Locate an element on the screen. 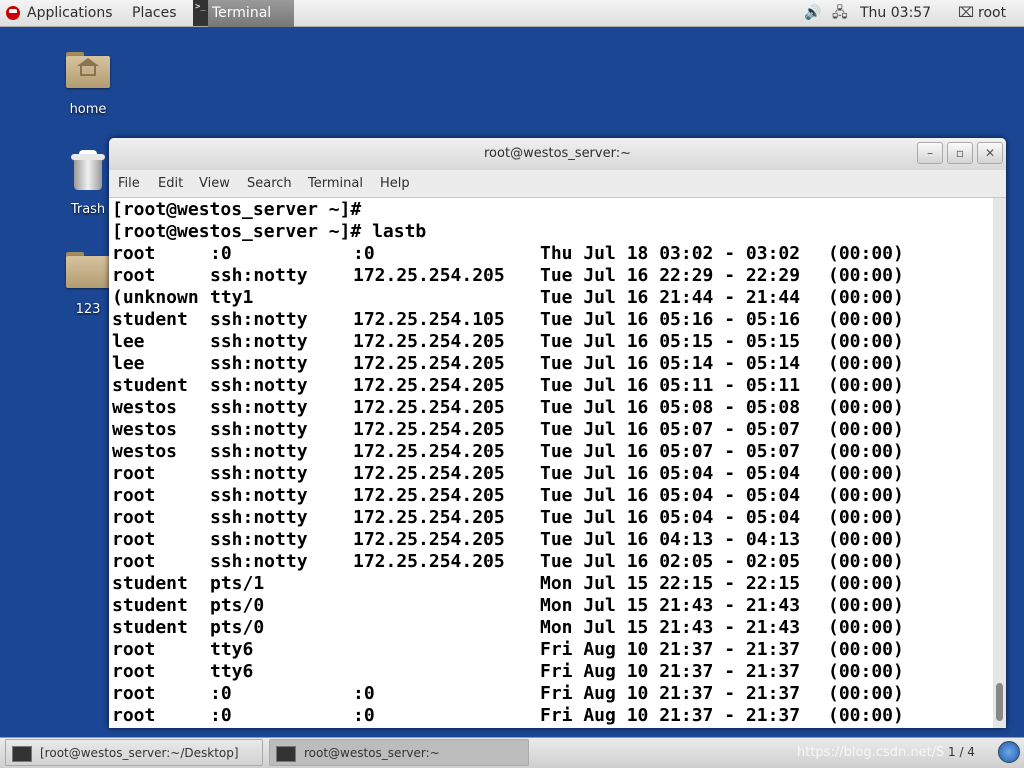 The height and width of the screenshot is (768, 1024). folder-icon is located at coordinates (88, 269).